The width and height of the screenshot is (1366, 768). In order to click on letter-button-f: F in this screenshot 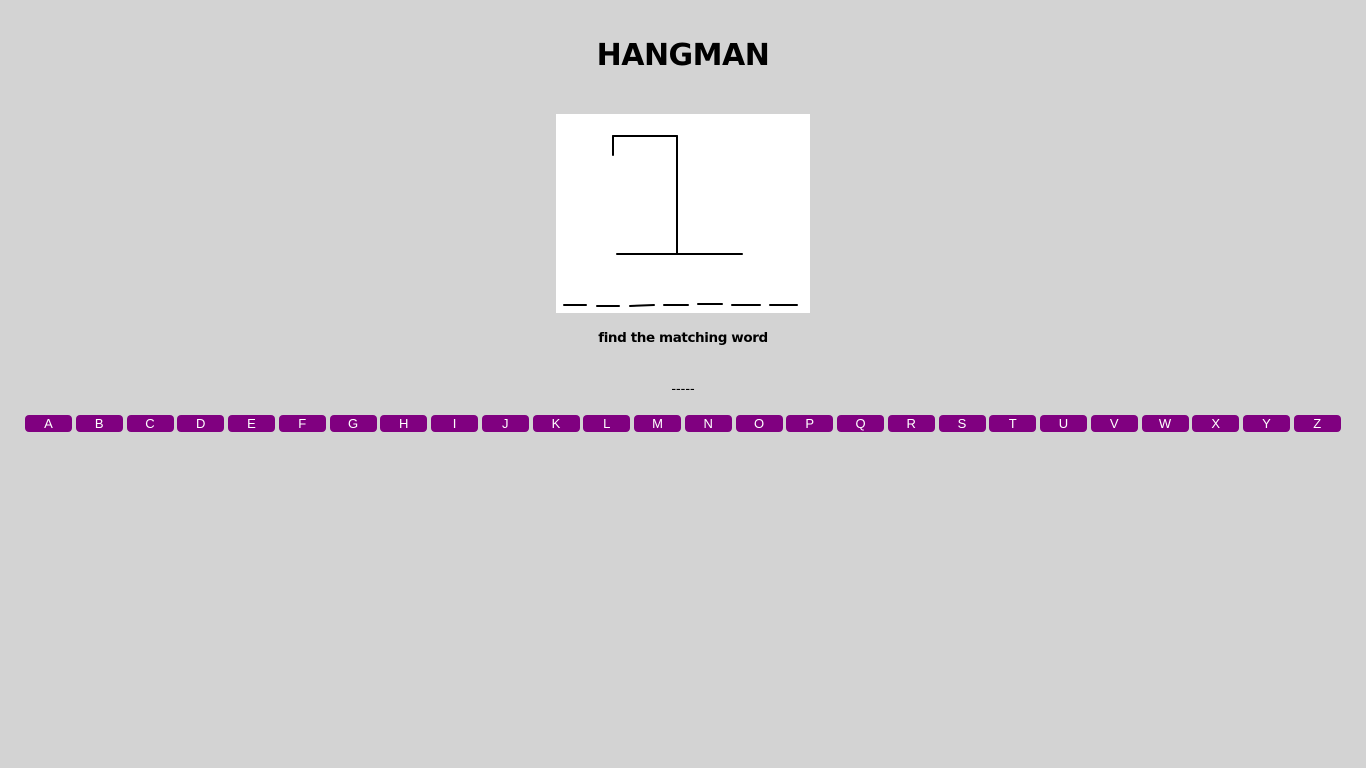, I will do `click(302, 423)`.